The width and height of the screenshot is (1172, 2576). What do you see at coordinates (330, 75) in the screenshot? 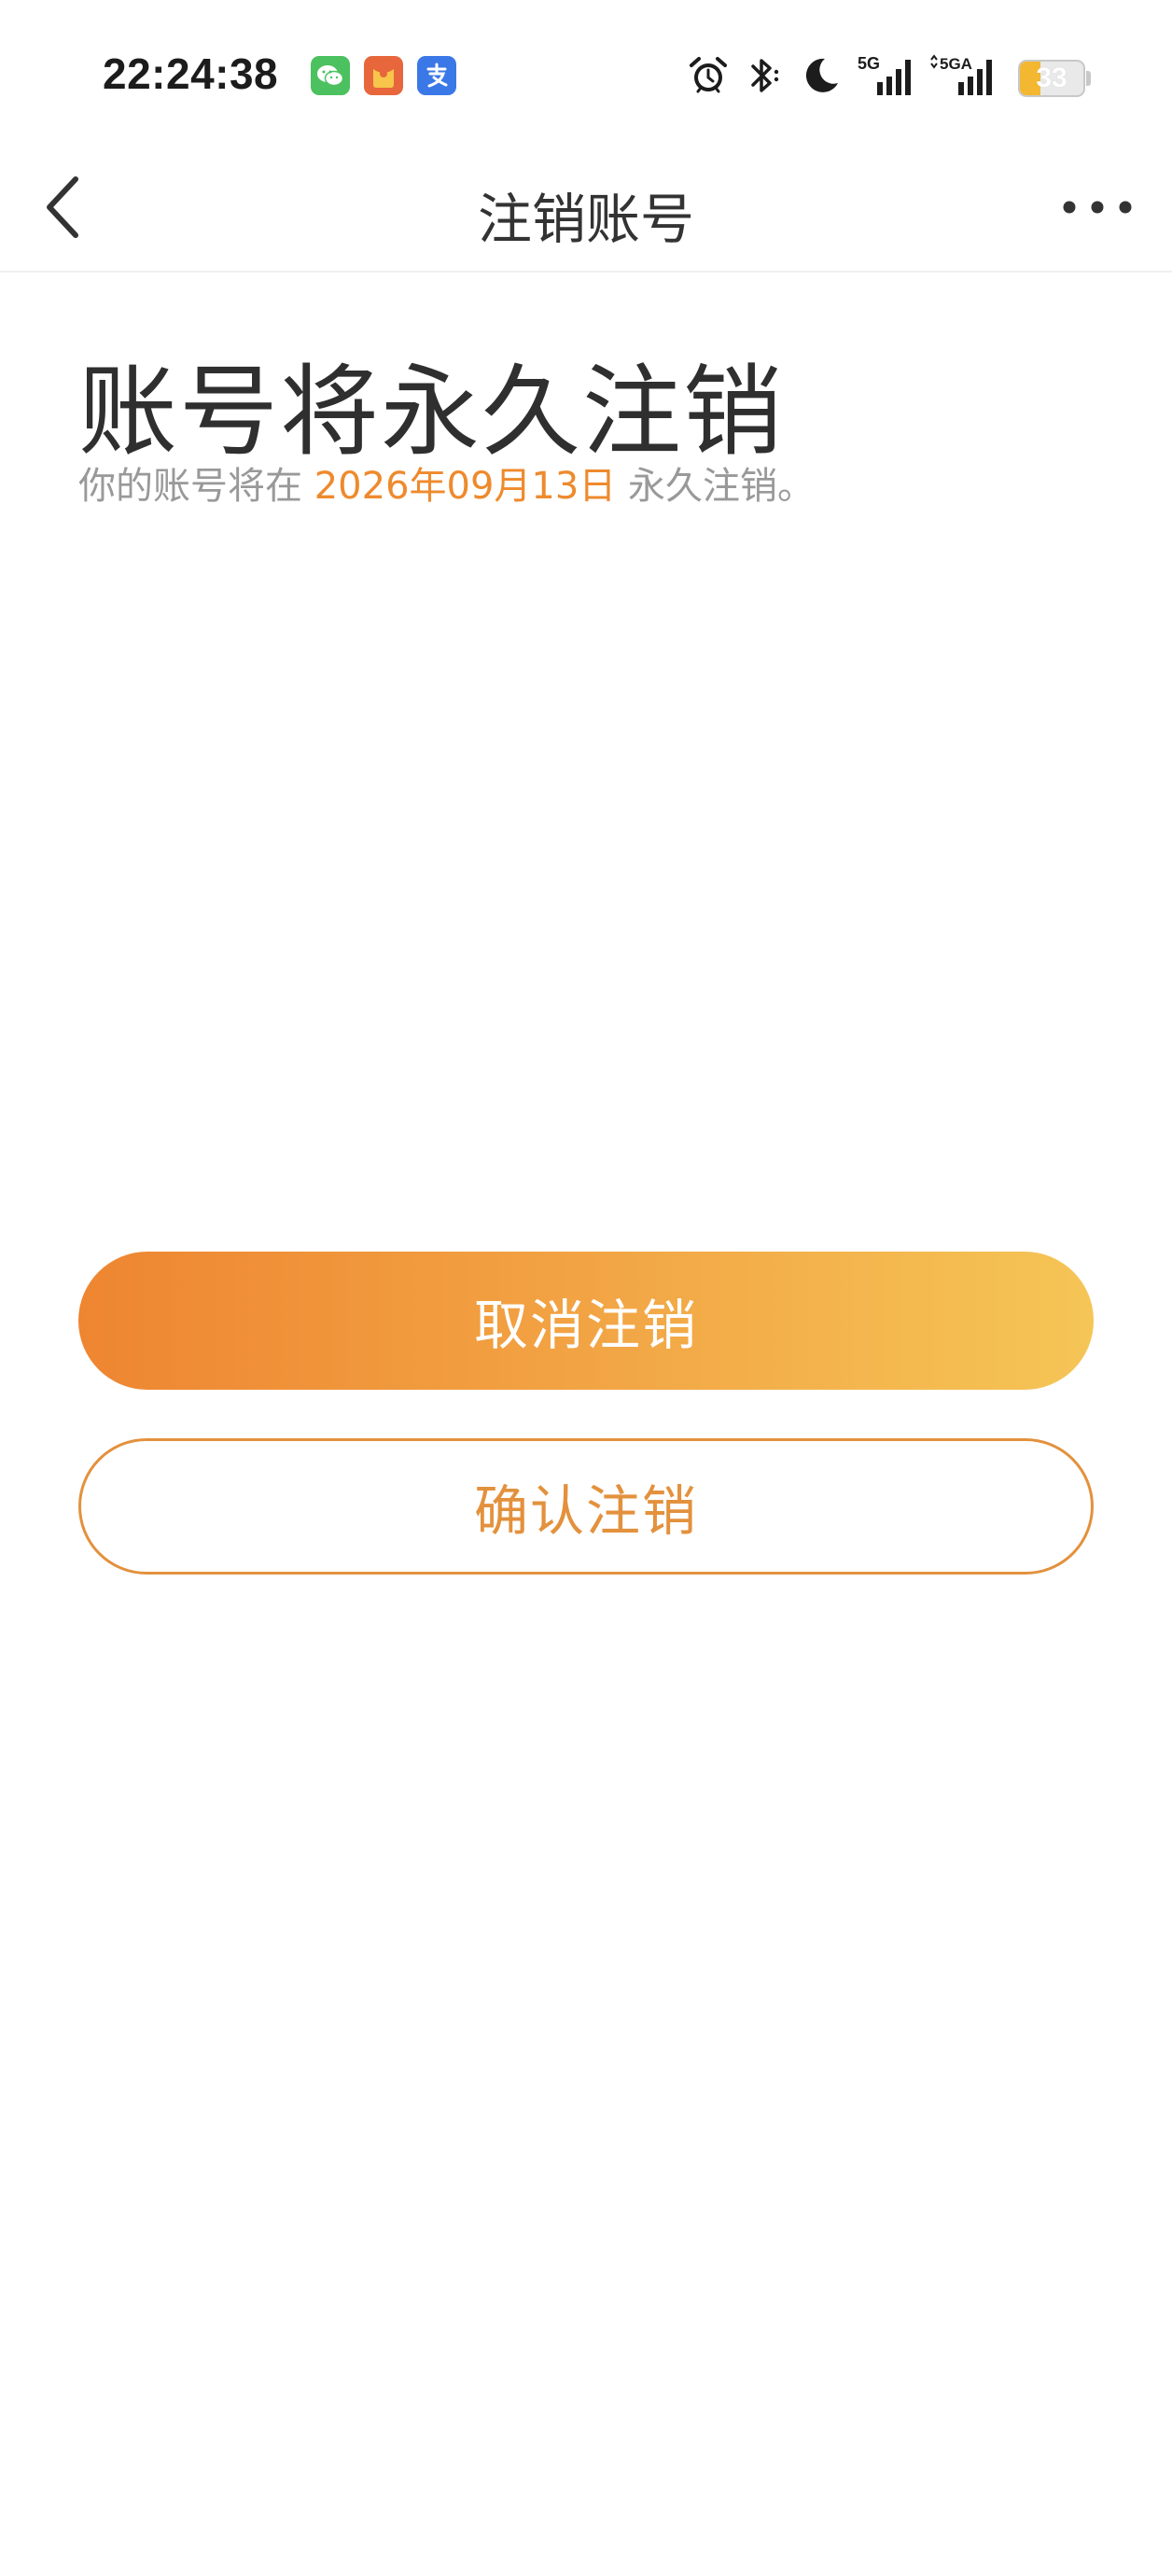
I see `wechat-icon` at bounding box center [330, 75].